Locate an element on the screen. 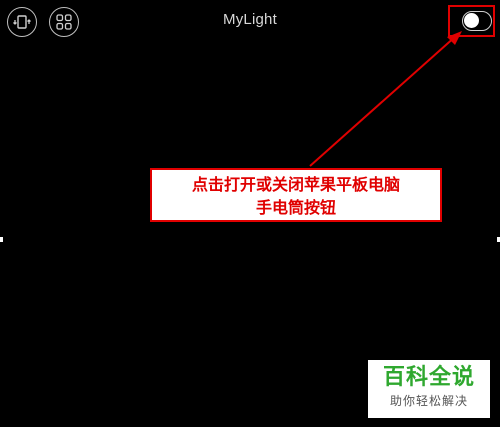  top-bar: MyLight is located at coordinates (250, 23).